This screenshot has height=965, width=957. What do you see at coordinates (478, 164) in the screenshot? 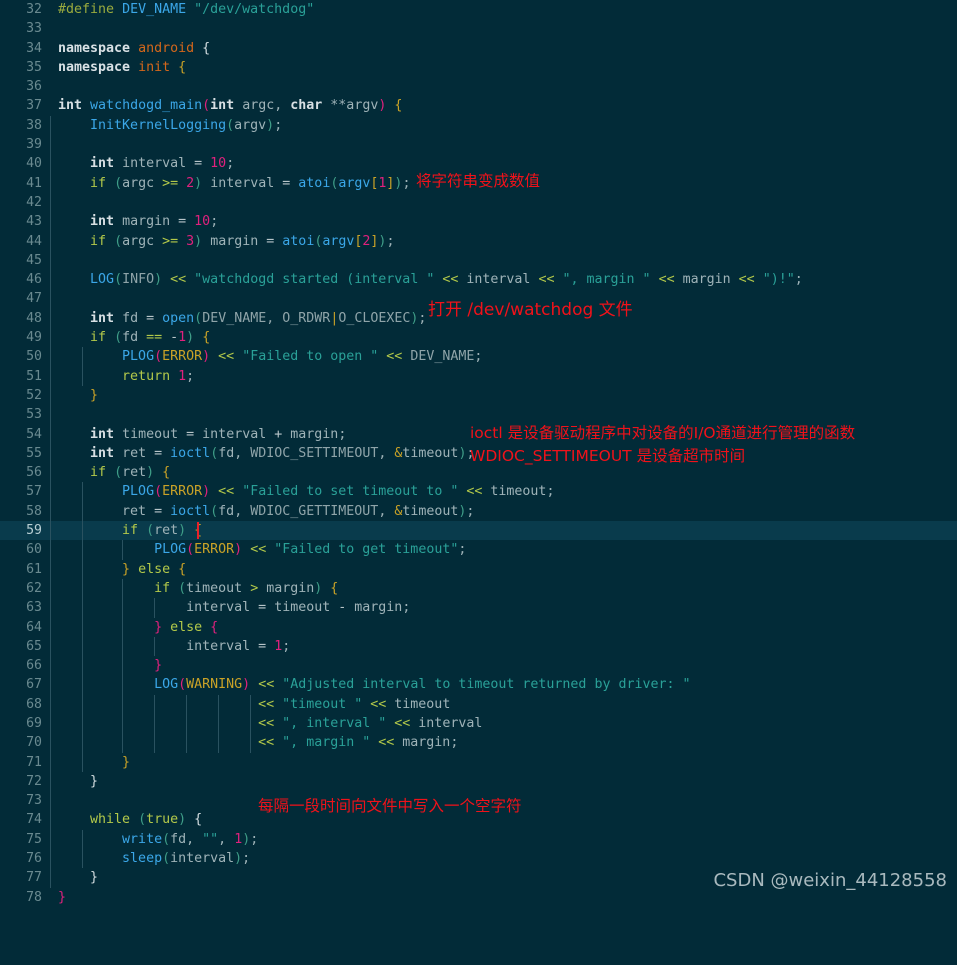
I see `code-line: 40 int interval = 10;` at bounding box center [478, 164].